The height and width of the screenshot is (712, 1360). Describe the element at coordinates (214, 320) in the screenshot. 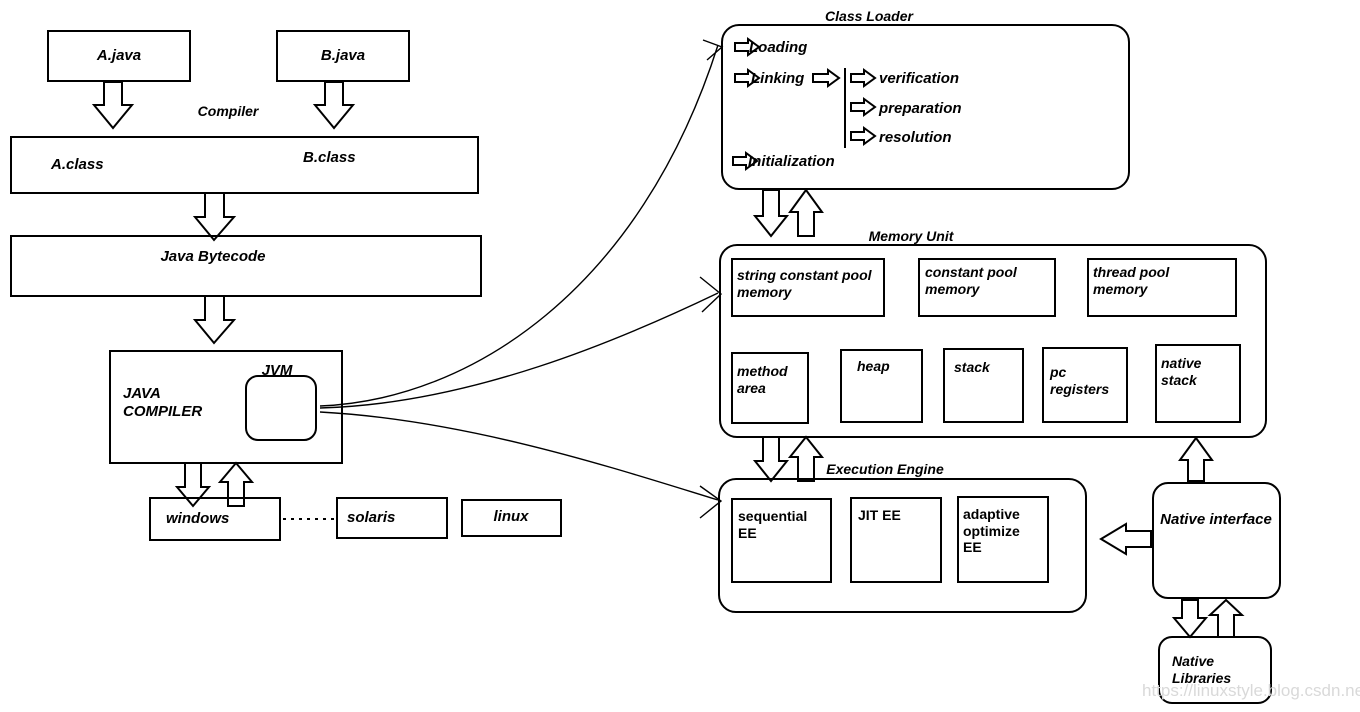

I see `arrow-bytecode-to-compiler` at that location.